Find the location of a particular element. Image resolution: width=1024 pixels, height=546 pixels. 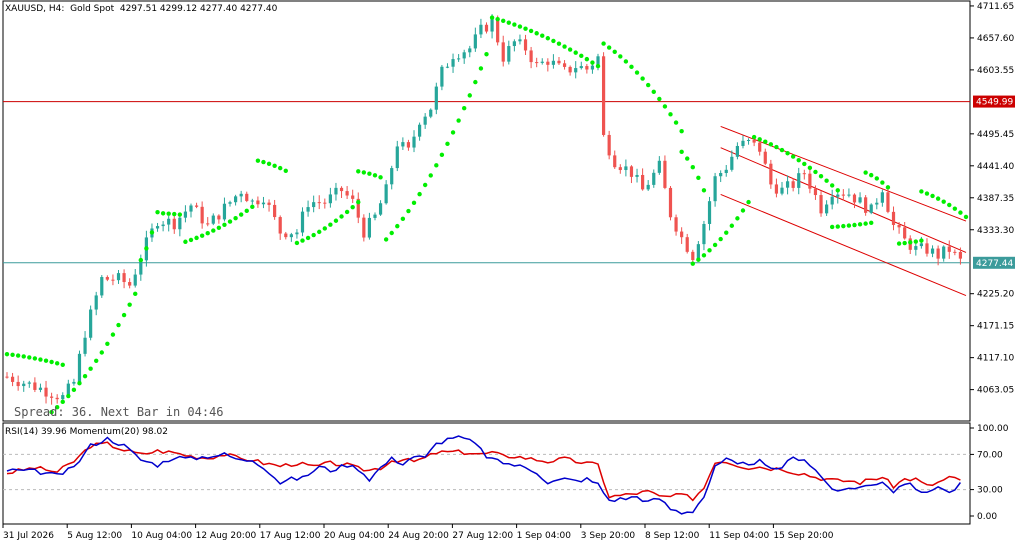

time-tick-label: 11 Sep 04:00 is located at coordinates (739, 536).